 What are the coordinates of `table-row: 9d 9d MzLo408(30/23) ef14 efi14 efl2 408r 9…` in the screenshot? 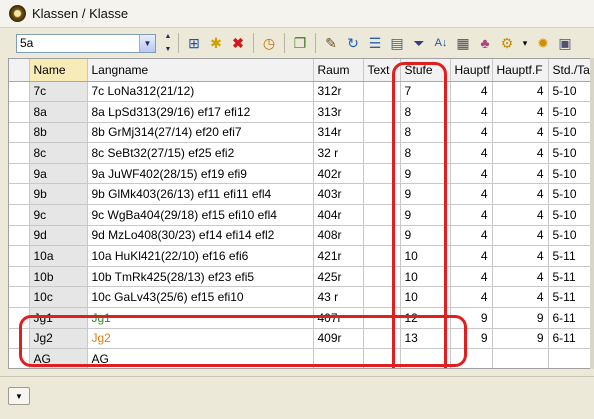 It's located at (301, 236).